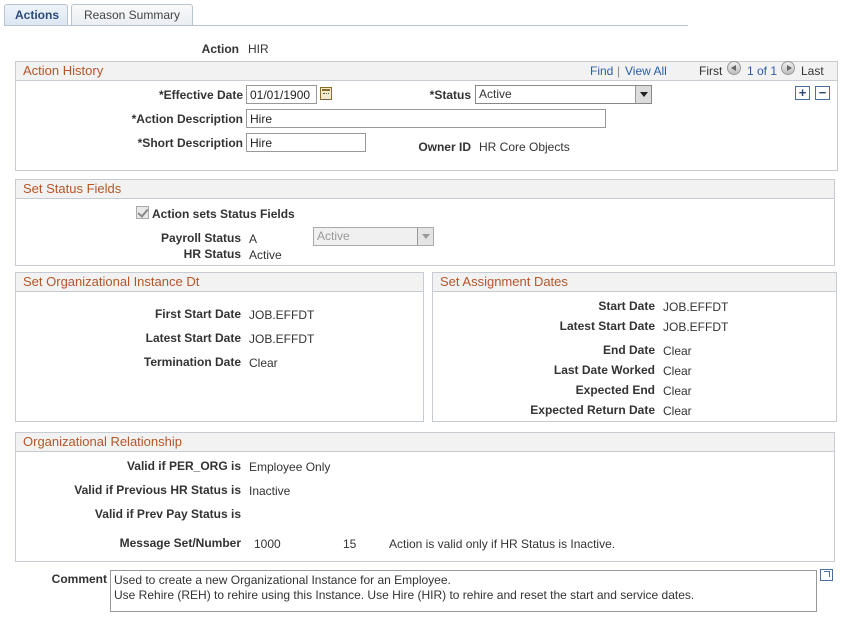 This screenshot has width=845, height=617. Describe the element at coordinates (219, 347) in the screenshot. I see `org-instance-box: Set Organizational Instance Dt` at that location.